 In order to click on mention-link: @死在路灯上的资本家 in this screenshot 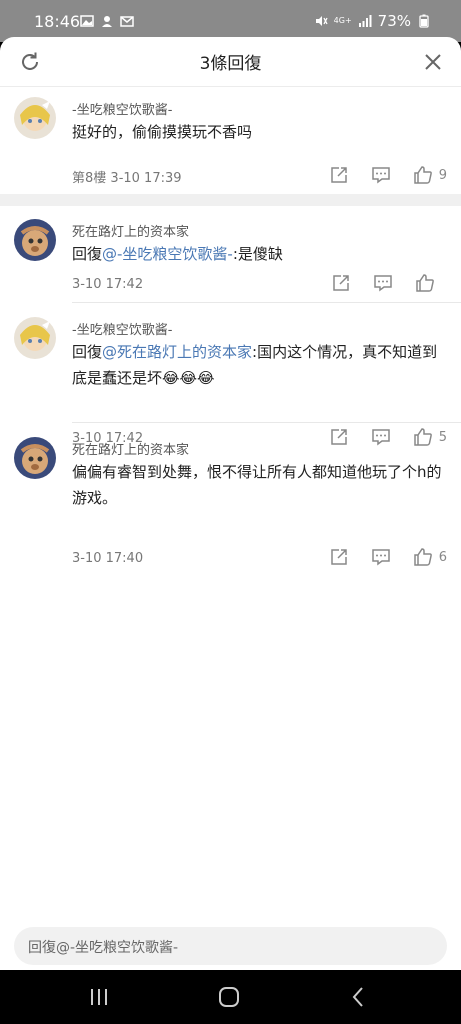, I will do `click(177, 352)`.